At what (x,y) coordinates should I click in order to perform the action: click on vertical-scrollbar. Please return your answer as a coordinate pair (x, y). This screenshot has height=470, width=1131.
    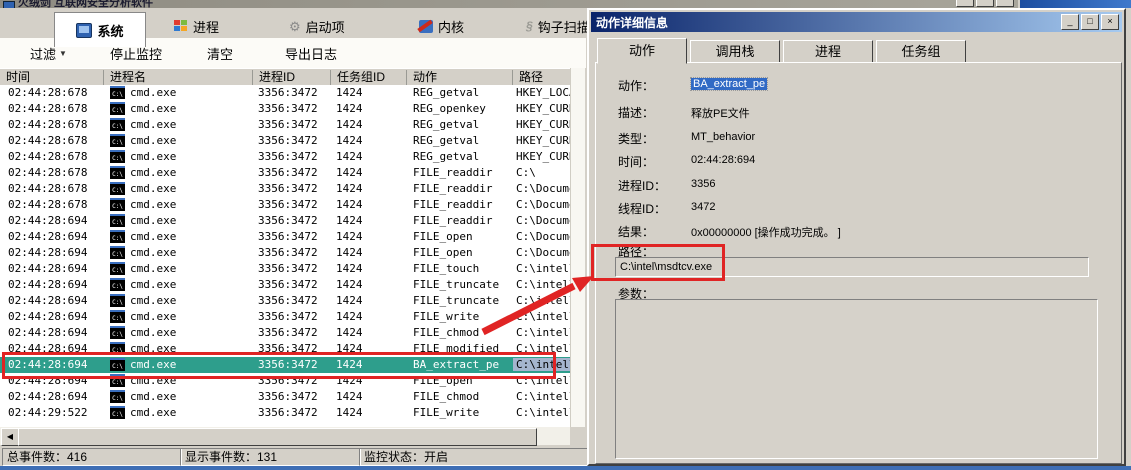
    Looking at the image, I should click on (577, 247).